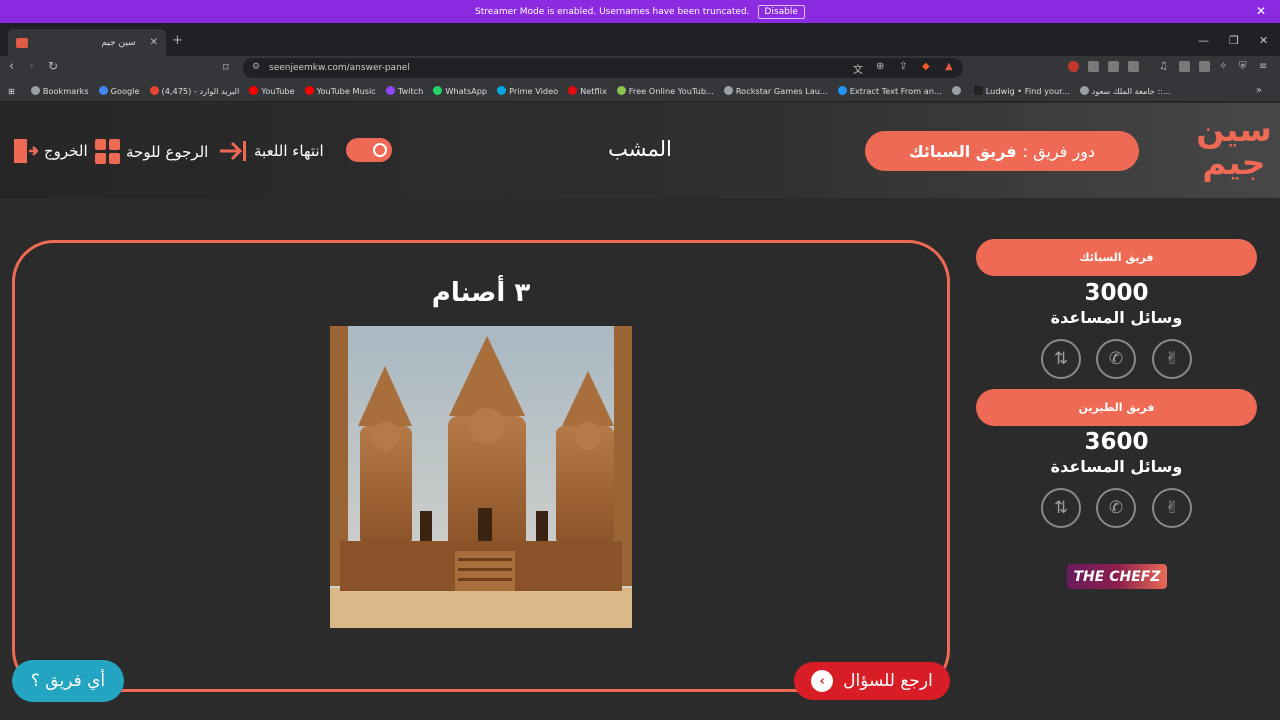 The height and width of the screenshot is (720, 1280). I want to click on bookmark-item: Twitch, so click(404, 91).